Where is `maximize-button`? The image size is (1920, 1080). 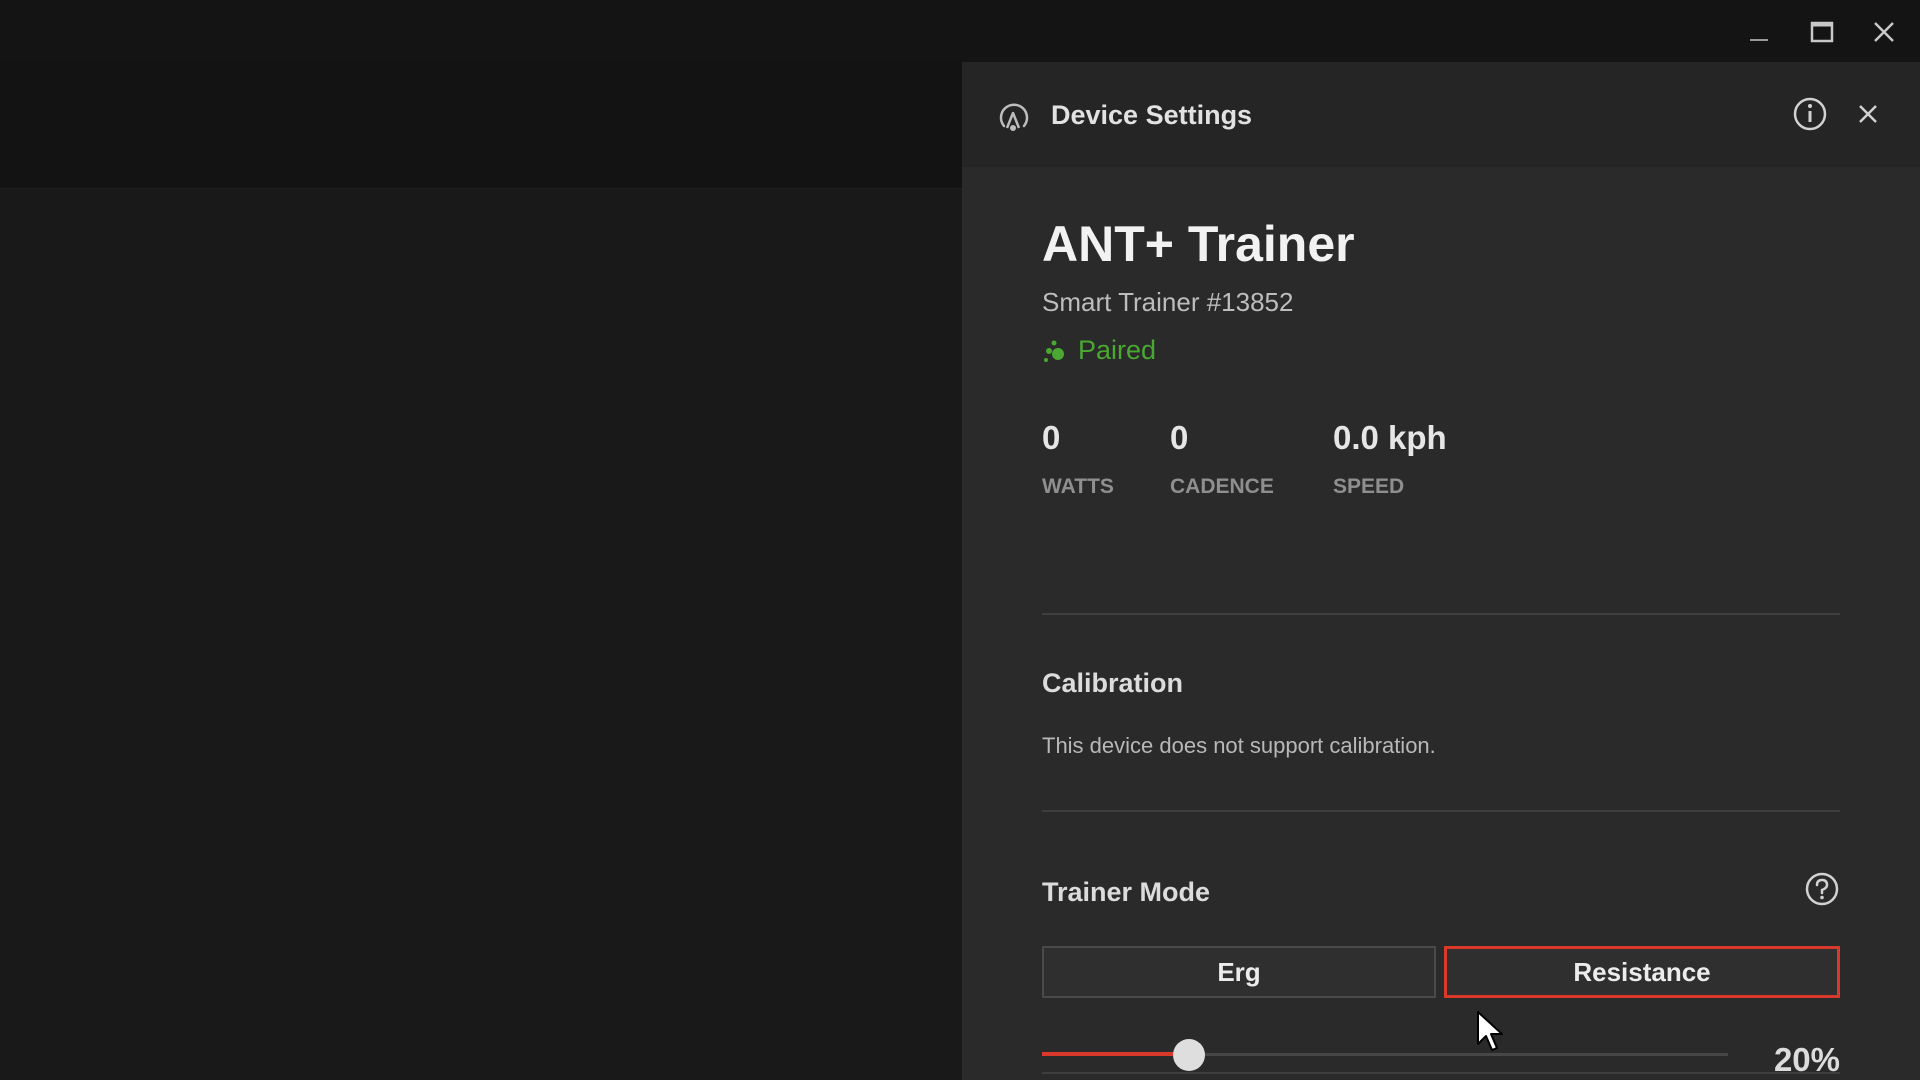
maximize-button is located at coordinates (1822, 32).